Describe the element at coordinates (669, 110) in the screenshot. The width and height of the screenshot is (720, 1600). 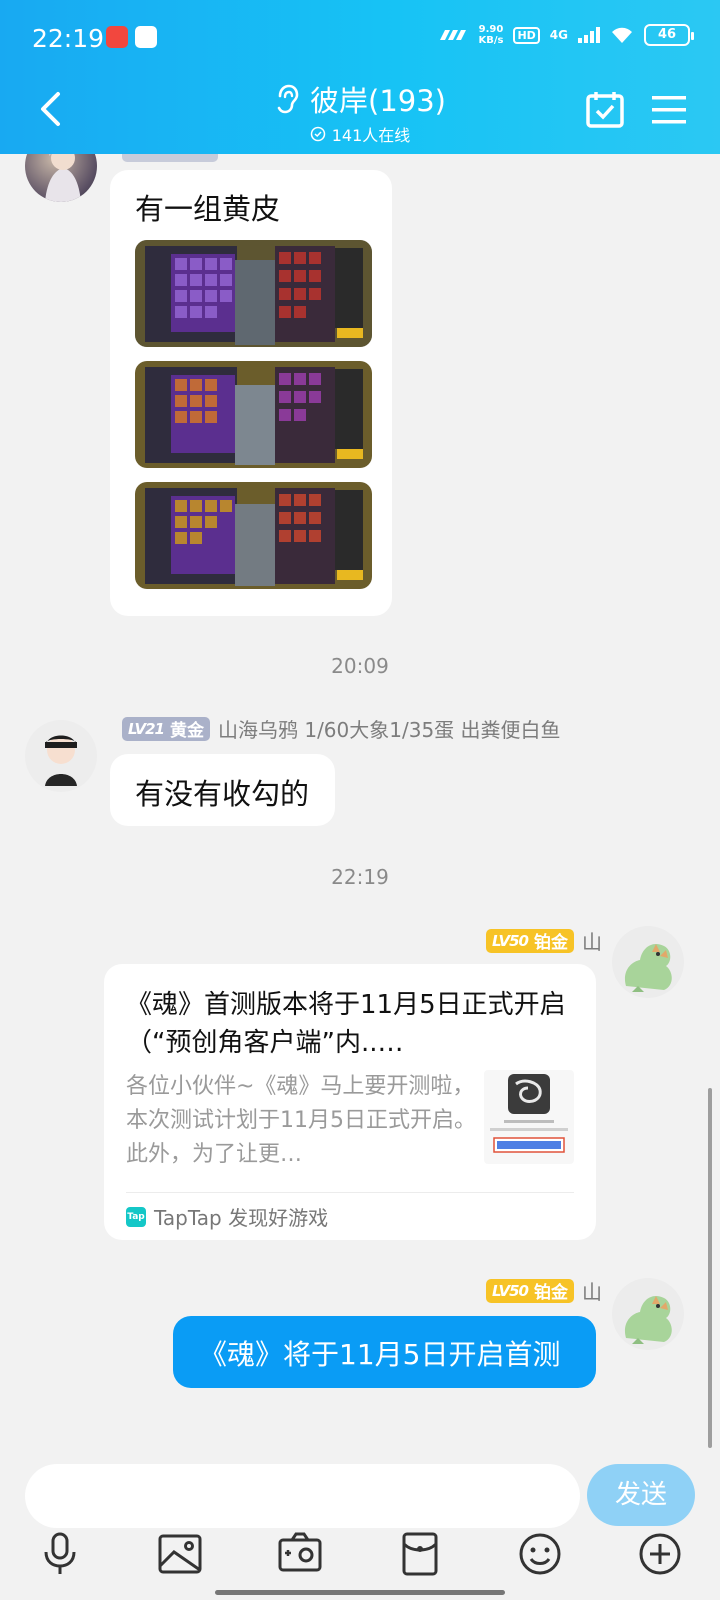
I see `menu-icon` at that location.